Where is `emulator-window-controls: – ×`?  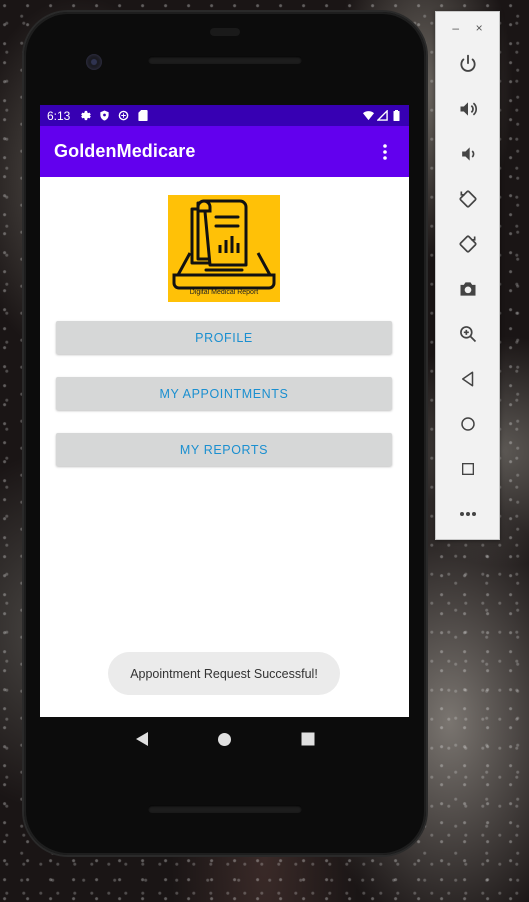 emulator-window-controls: – × is located at coordinates (467, 28).